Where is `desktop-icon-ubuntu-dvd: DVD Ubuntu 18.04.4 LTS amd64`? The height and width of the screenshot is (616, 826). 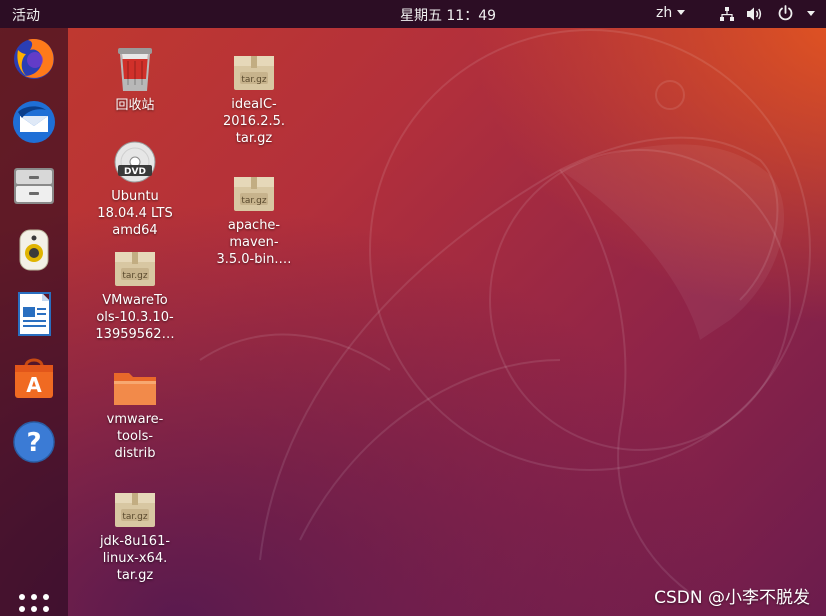 desktop-icon-ubuntu-dvd: DVD Ubuntu 18.04.4 LTS amd64 is located at coordinates (135, 189).